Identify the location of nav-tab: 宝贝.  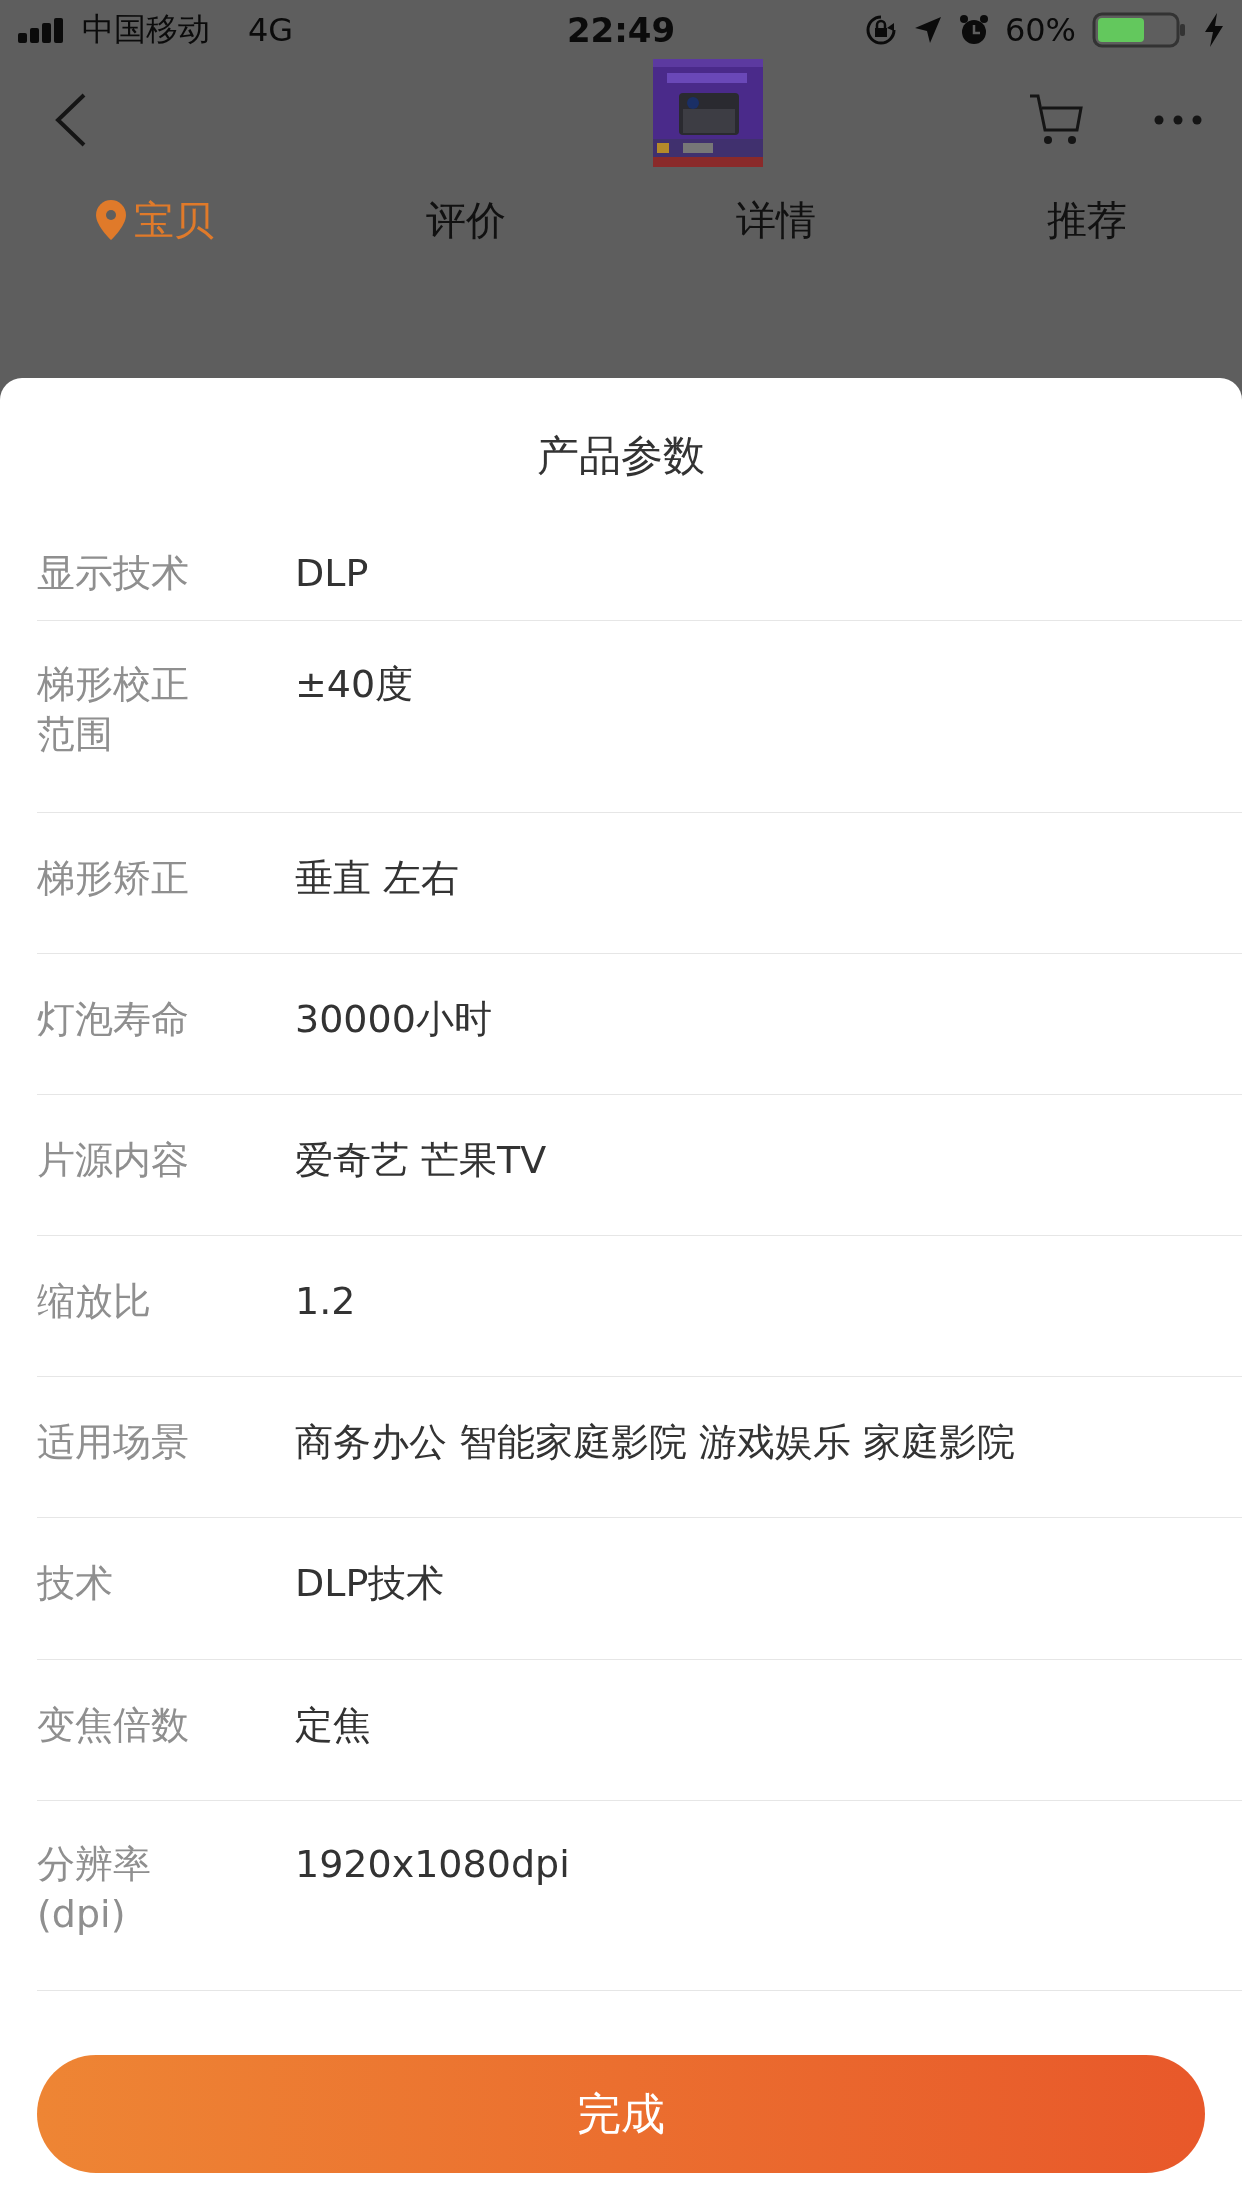
(155, 220).